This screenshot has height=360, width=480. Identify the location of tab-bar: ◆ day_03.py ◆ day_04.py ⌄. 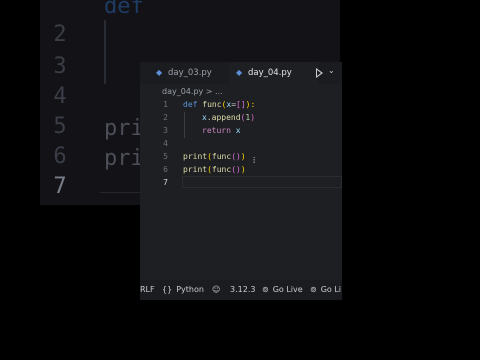
(241, 73).